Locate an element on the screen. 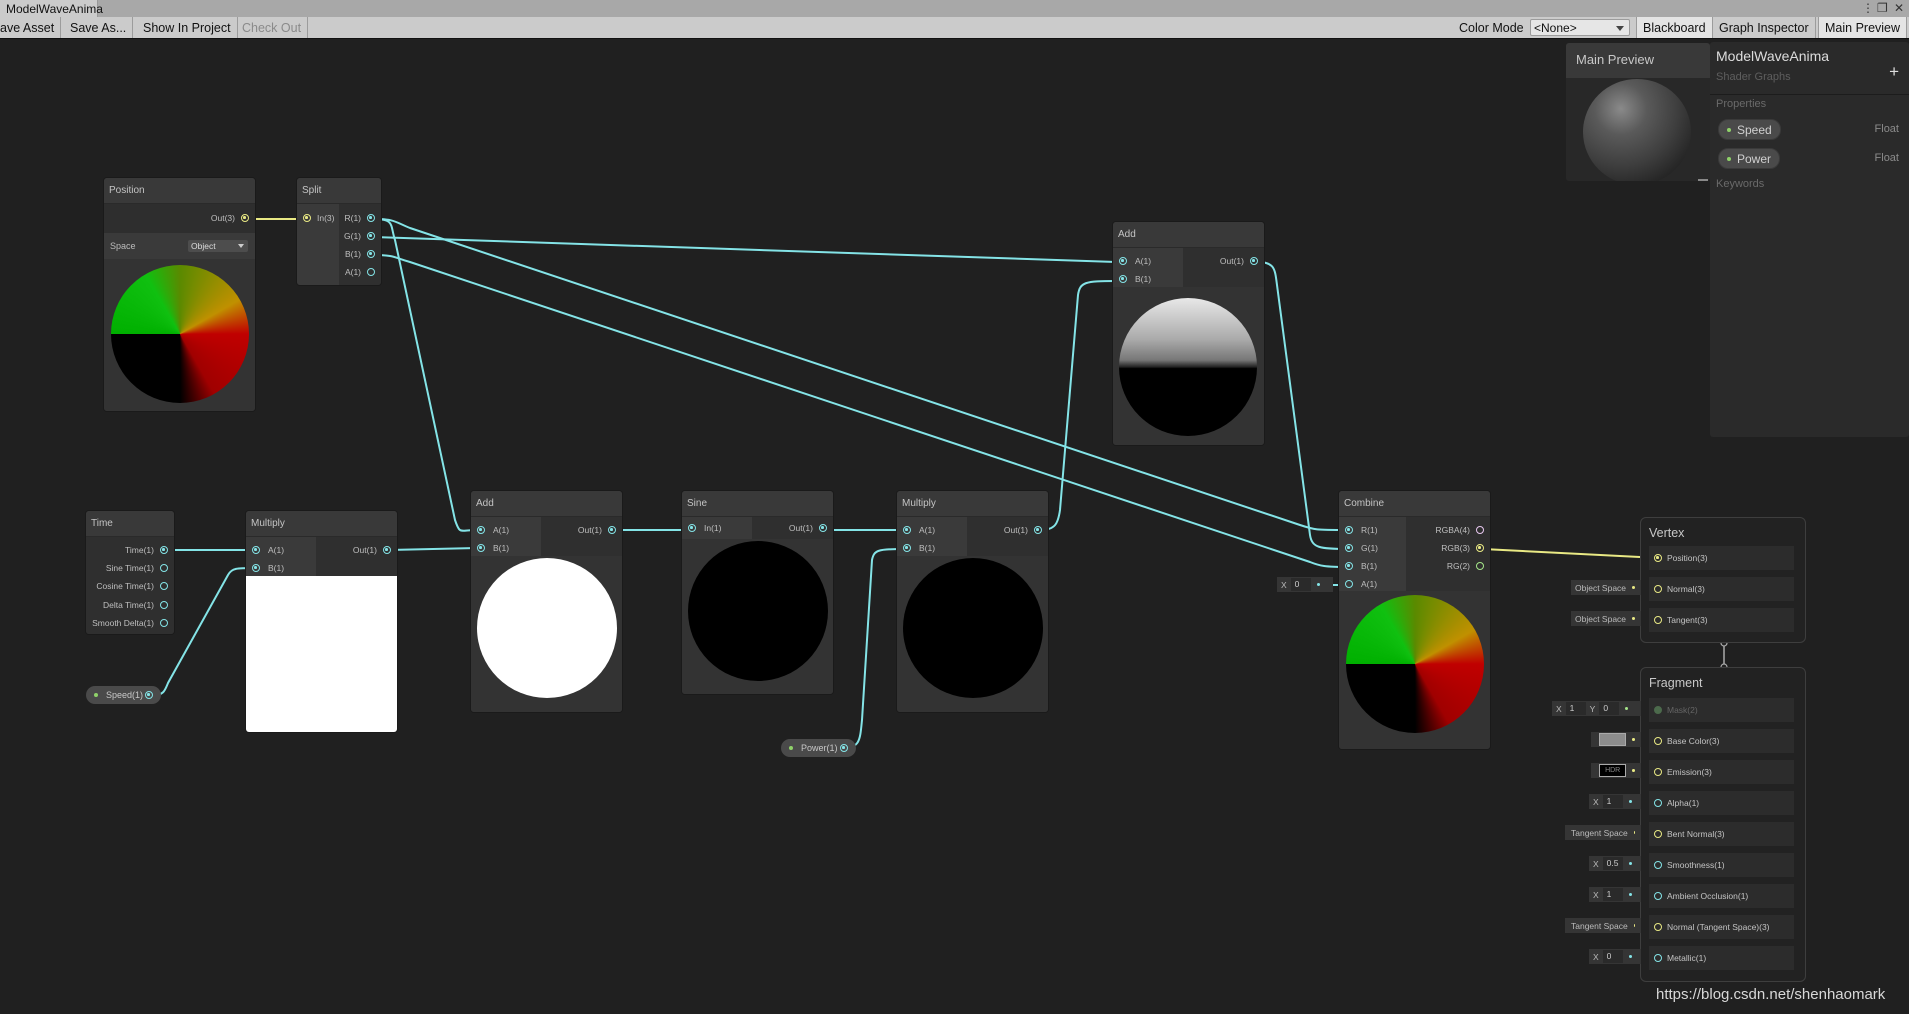  port-time: Time(1) is located at coordinates (146, 550).